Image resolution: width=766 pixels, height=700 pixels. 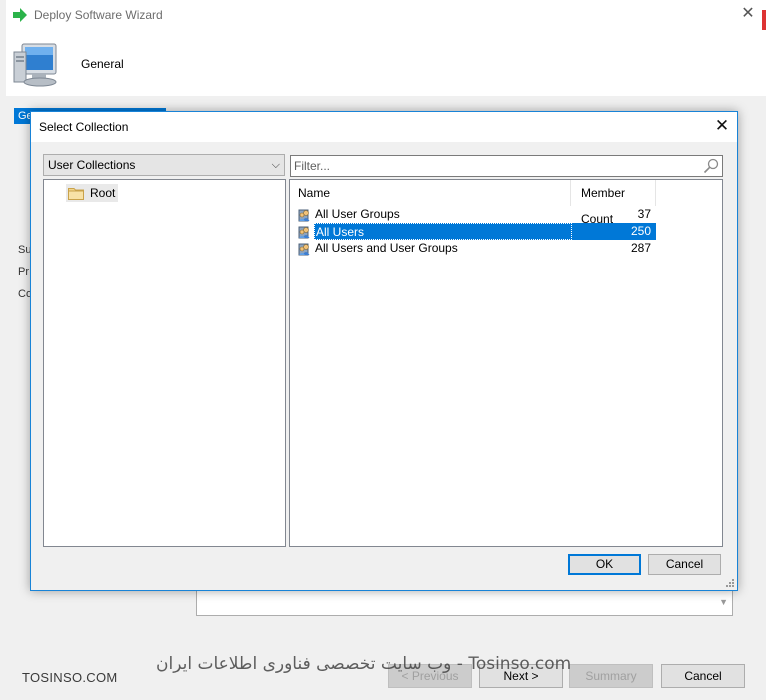 What do you see at coordinates (164, 165) in the screenshot?
I see `collection-type-dropdown: User Collections ⌵` at bounding box center [164, 165].